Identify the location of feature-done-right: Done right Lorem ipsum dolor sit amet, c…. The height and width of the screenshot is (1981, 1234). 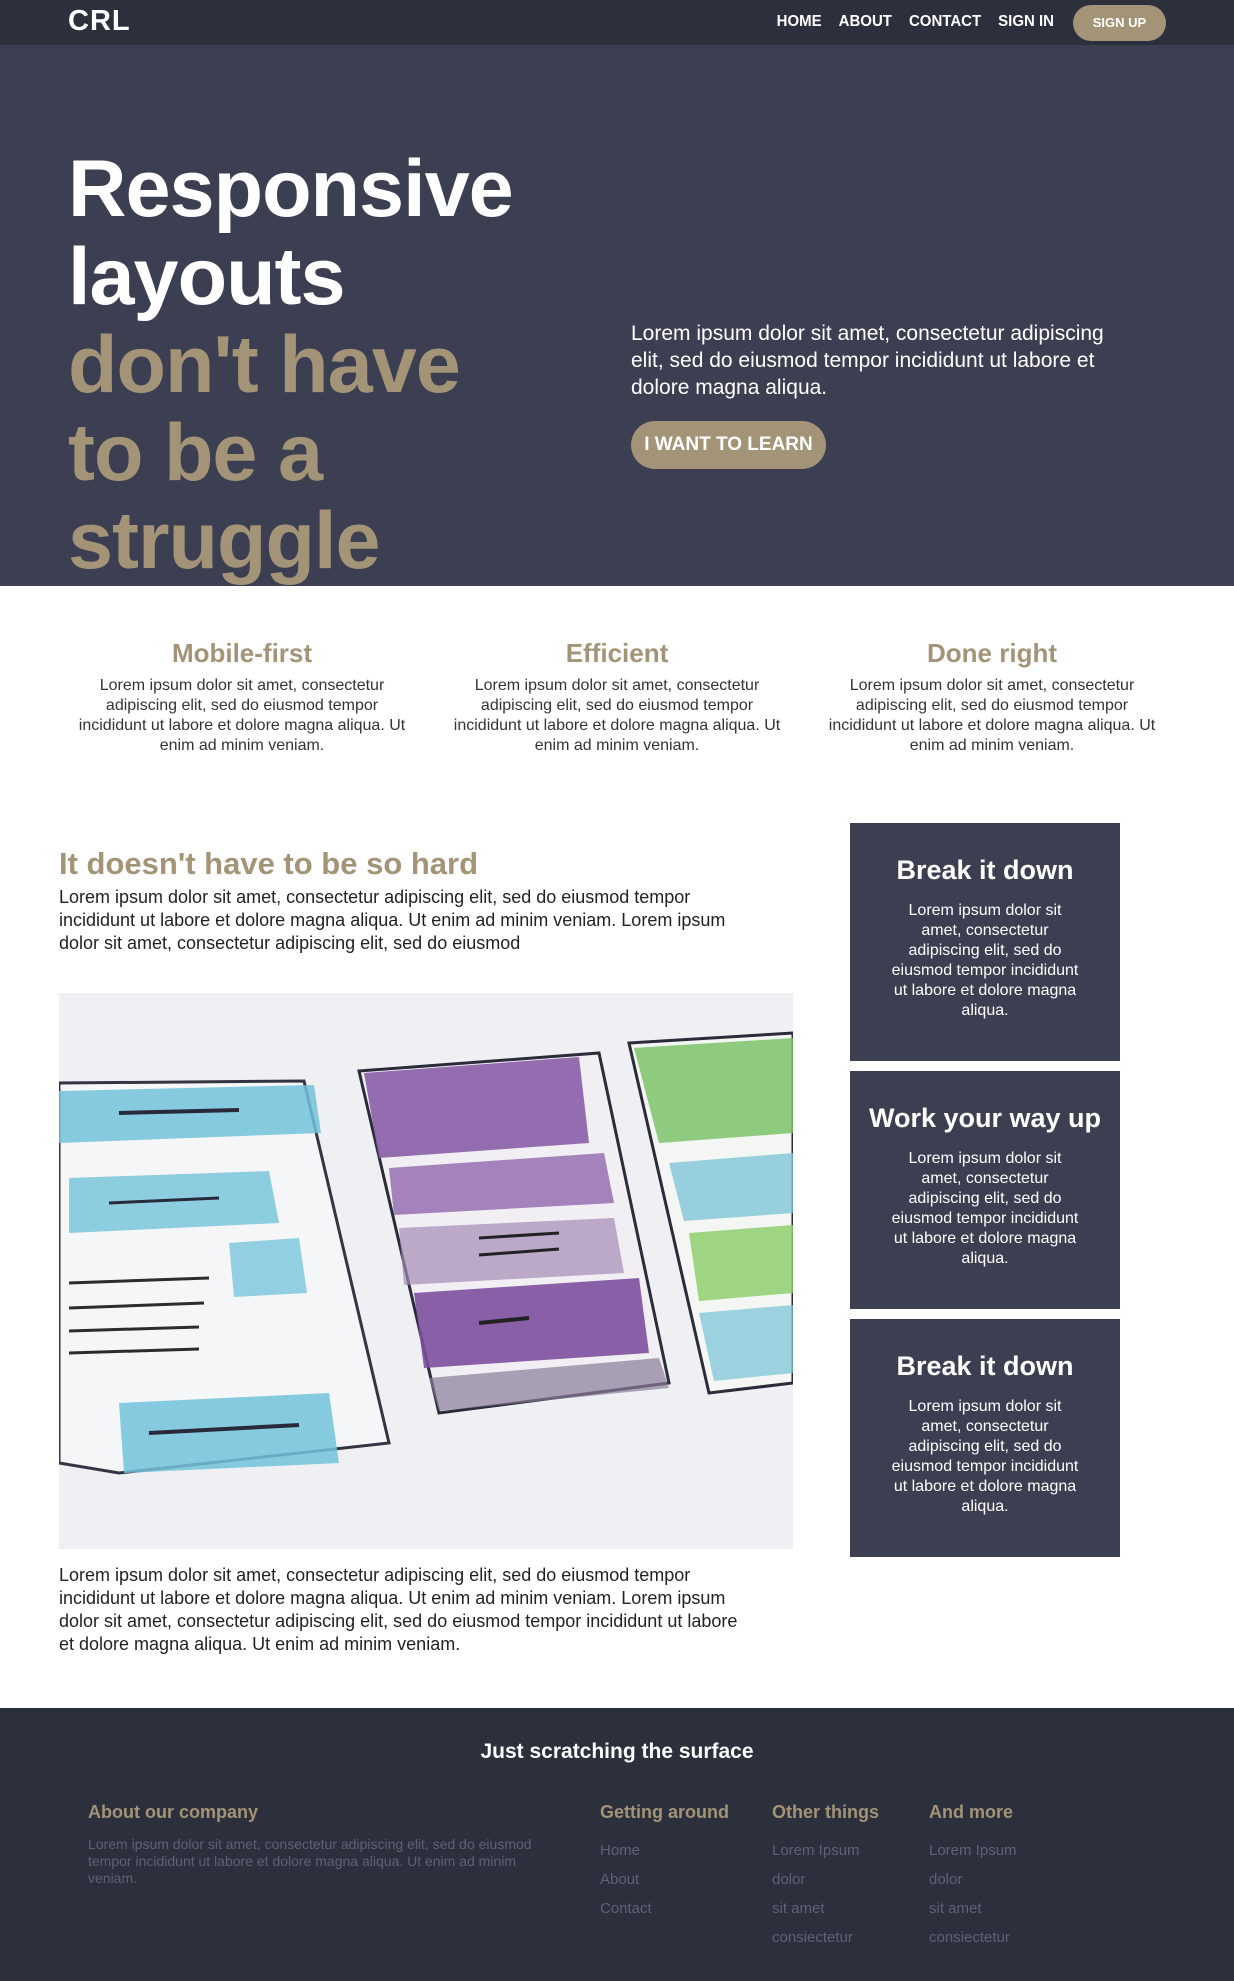
(992, 696).